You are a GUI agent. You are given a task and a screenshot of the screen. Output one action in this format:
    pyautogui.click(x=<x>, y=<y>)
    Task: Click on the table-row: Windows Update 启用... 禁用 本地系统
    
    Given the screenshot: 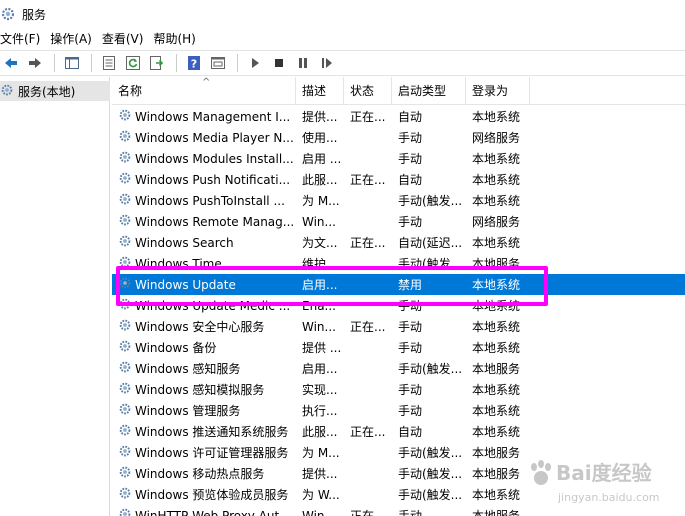 What is the action you would take?
    pyautogui.click(x=398, y=284)
    